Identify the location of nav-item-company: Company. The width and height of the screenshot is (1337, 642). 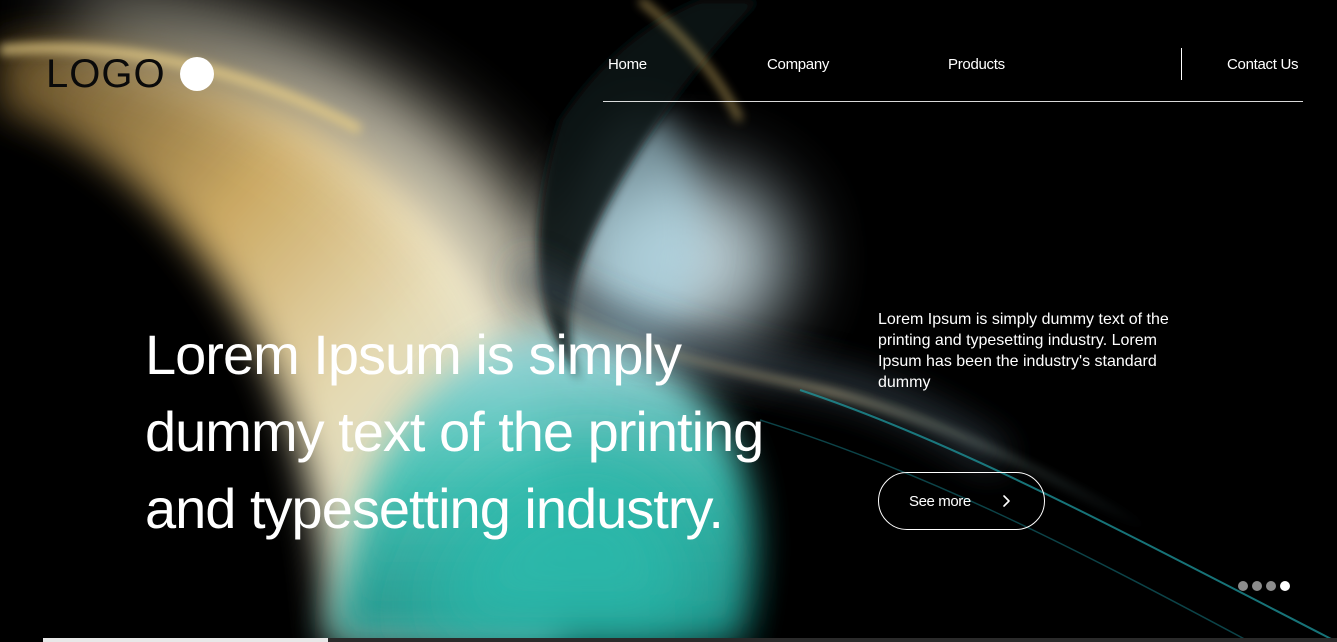
(798, 64).